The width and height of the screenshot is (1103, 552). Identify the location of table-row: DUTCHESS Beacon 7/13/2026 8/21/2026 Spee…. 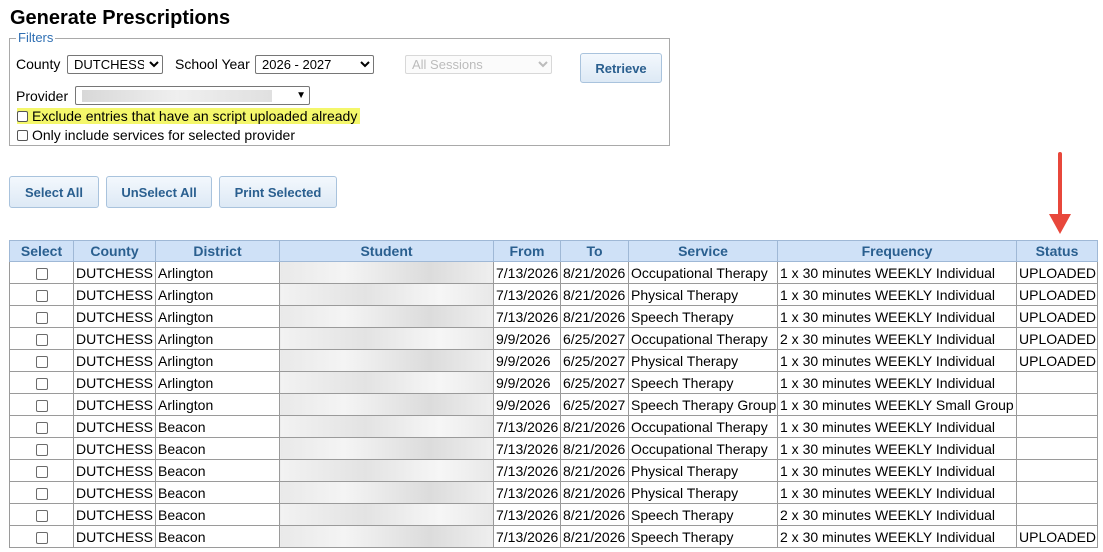
(553, 536).